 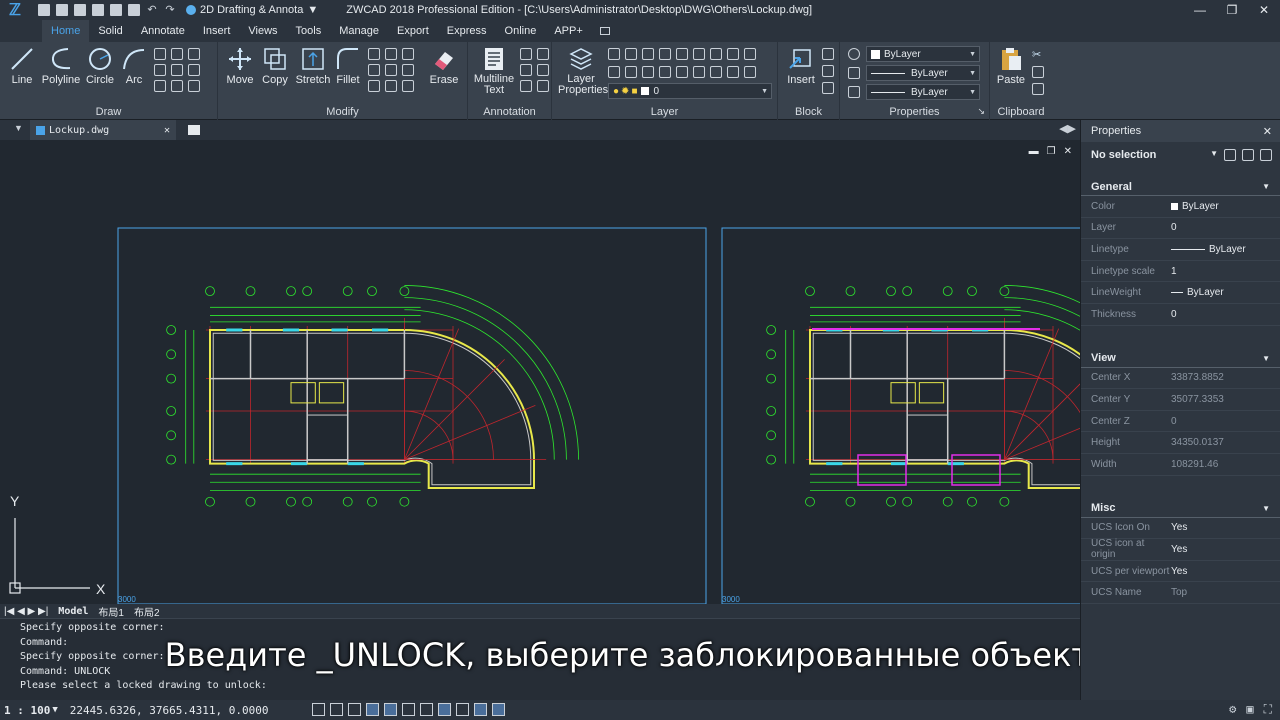 I want to click on fullscreen-icon: ⛶, so click(x=1268, y=709).